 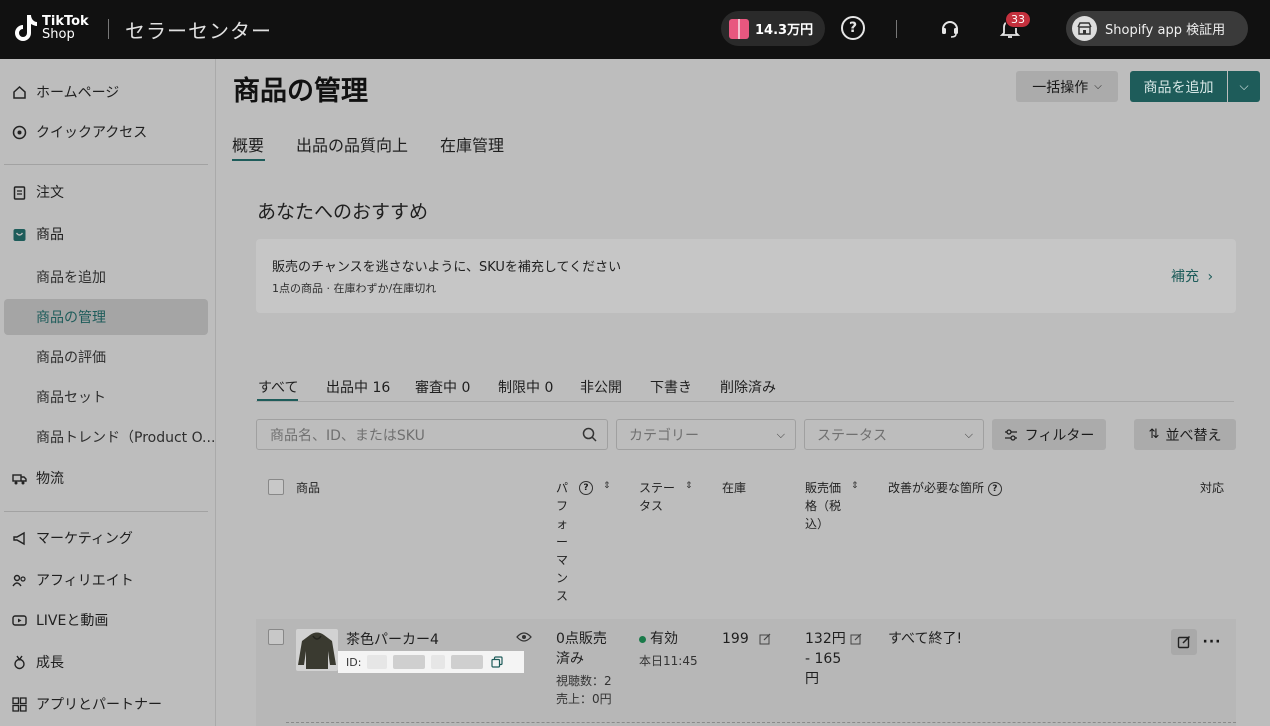 What do you see at coordinates (671, 387) in the screenshot?
I see `status-tab-drafts: 下書き` at bounding box center [671, 387].